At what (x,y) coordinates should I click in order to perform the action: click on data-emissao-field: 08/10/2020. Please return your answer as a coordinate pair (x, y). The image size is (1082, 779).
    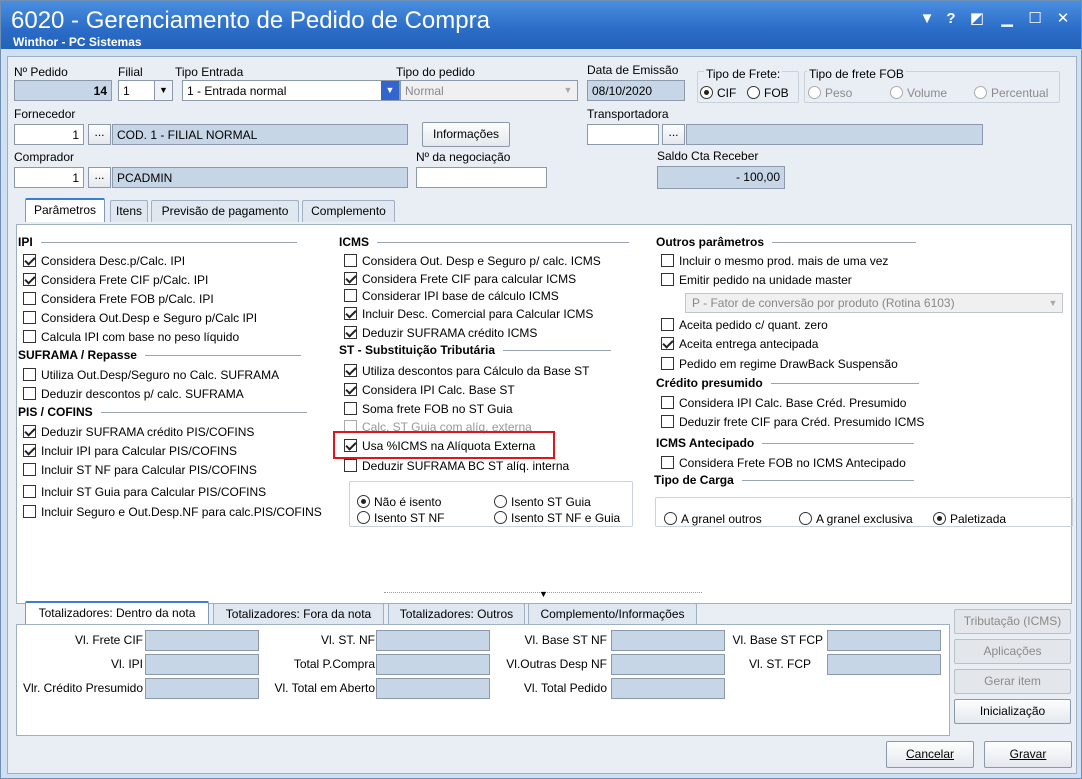
    Looking at the image, I should click on (636, 90).